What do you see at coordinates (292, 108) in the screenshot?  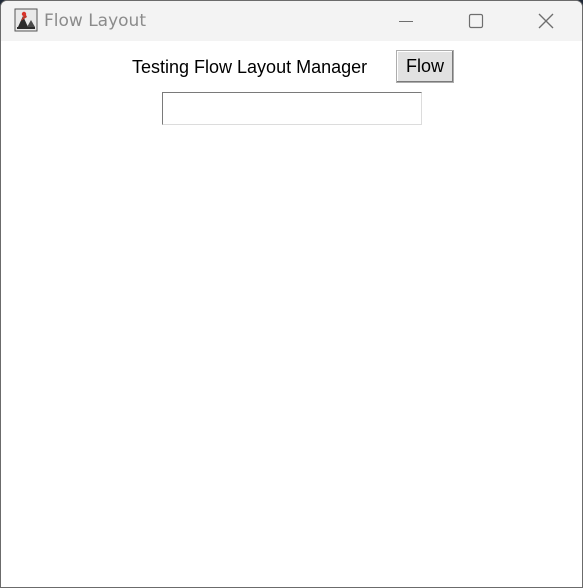 I see `text-input` at bounding box center [292, 108].